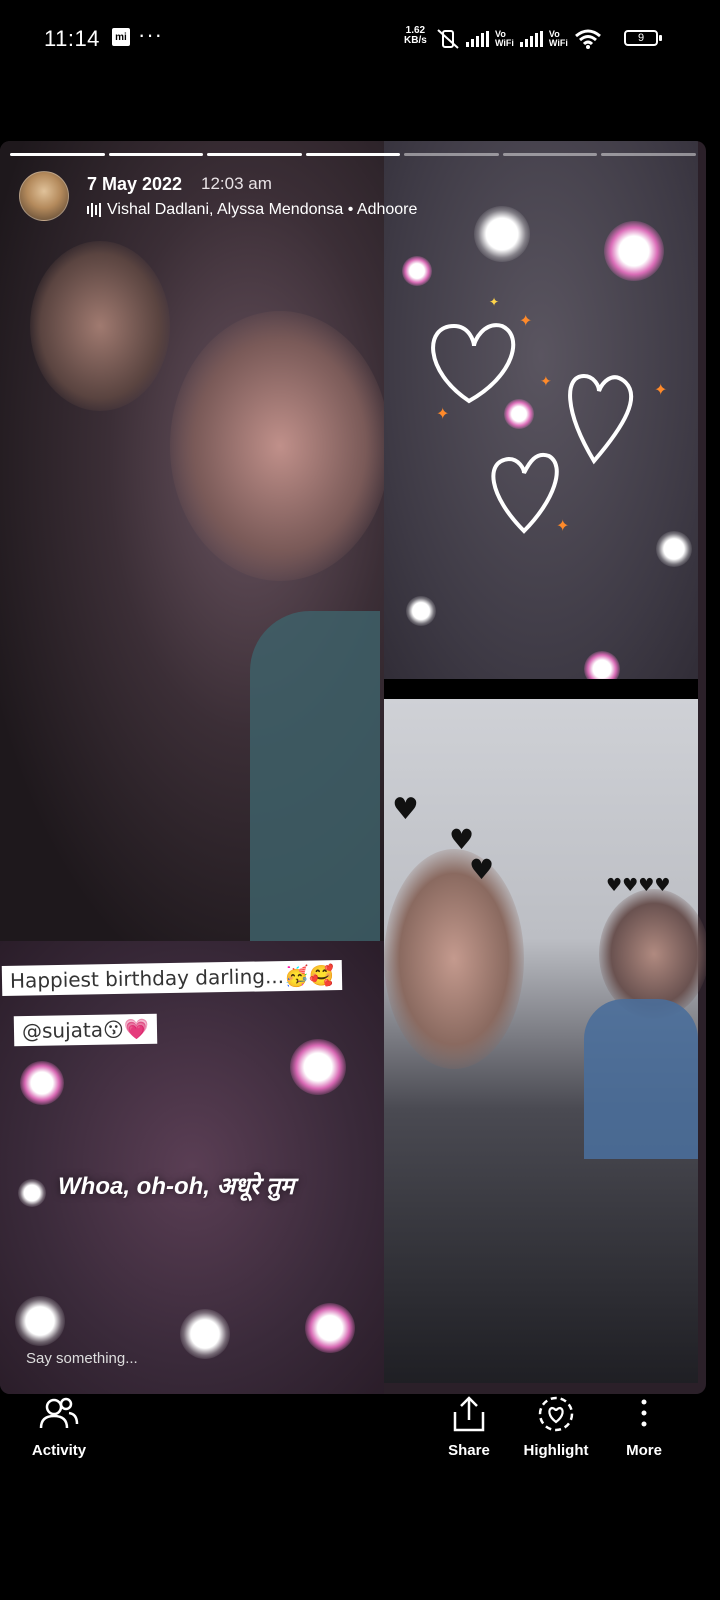 This screenshot has height=1600, width=720. I want to click on activity-icon, so click(59, 1413).